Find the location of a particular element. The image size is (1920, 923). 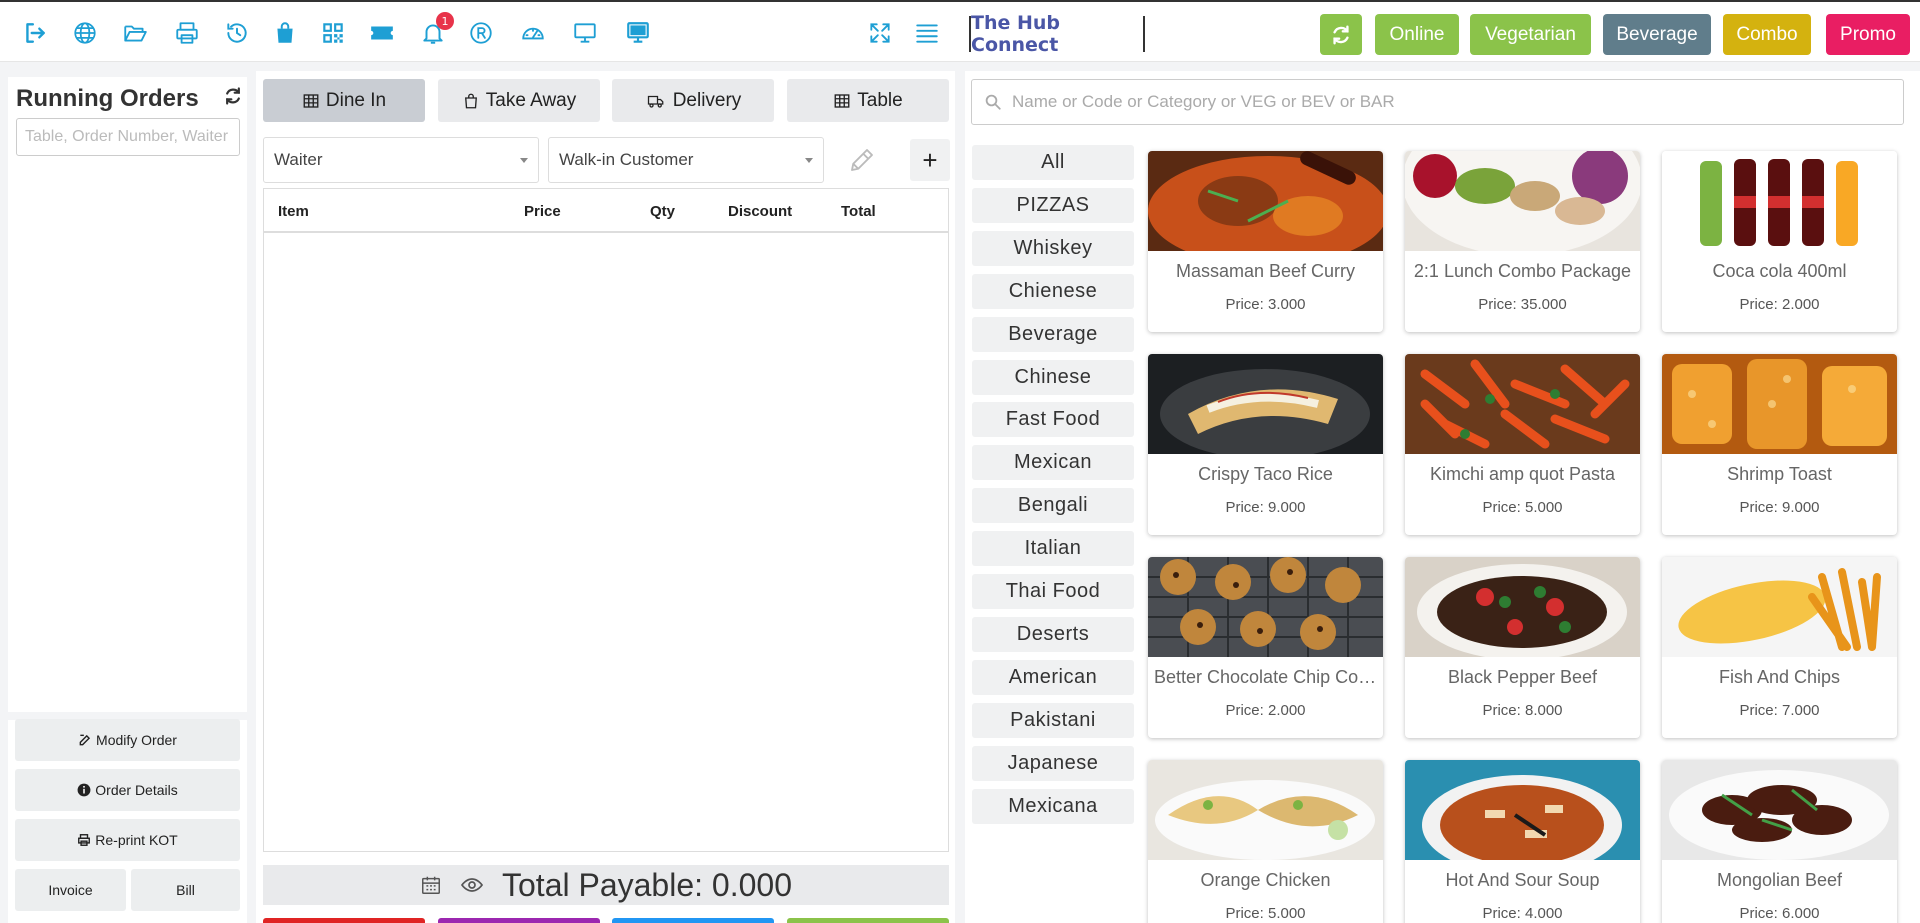

filter-vegetarian-button: Vegetarian is located at coordinates (1530, 34).